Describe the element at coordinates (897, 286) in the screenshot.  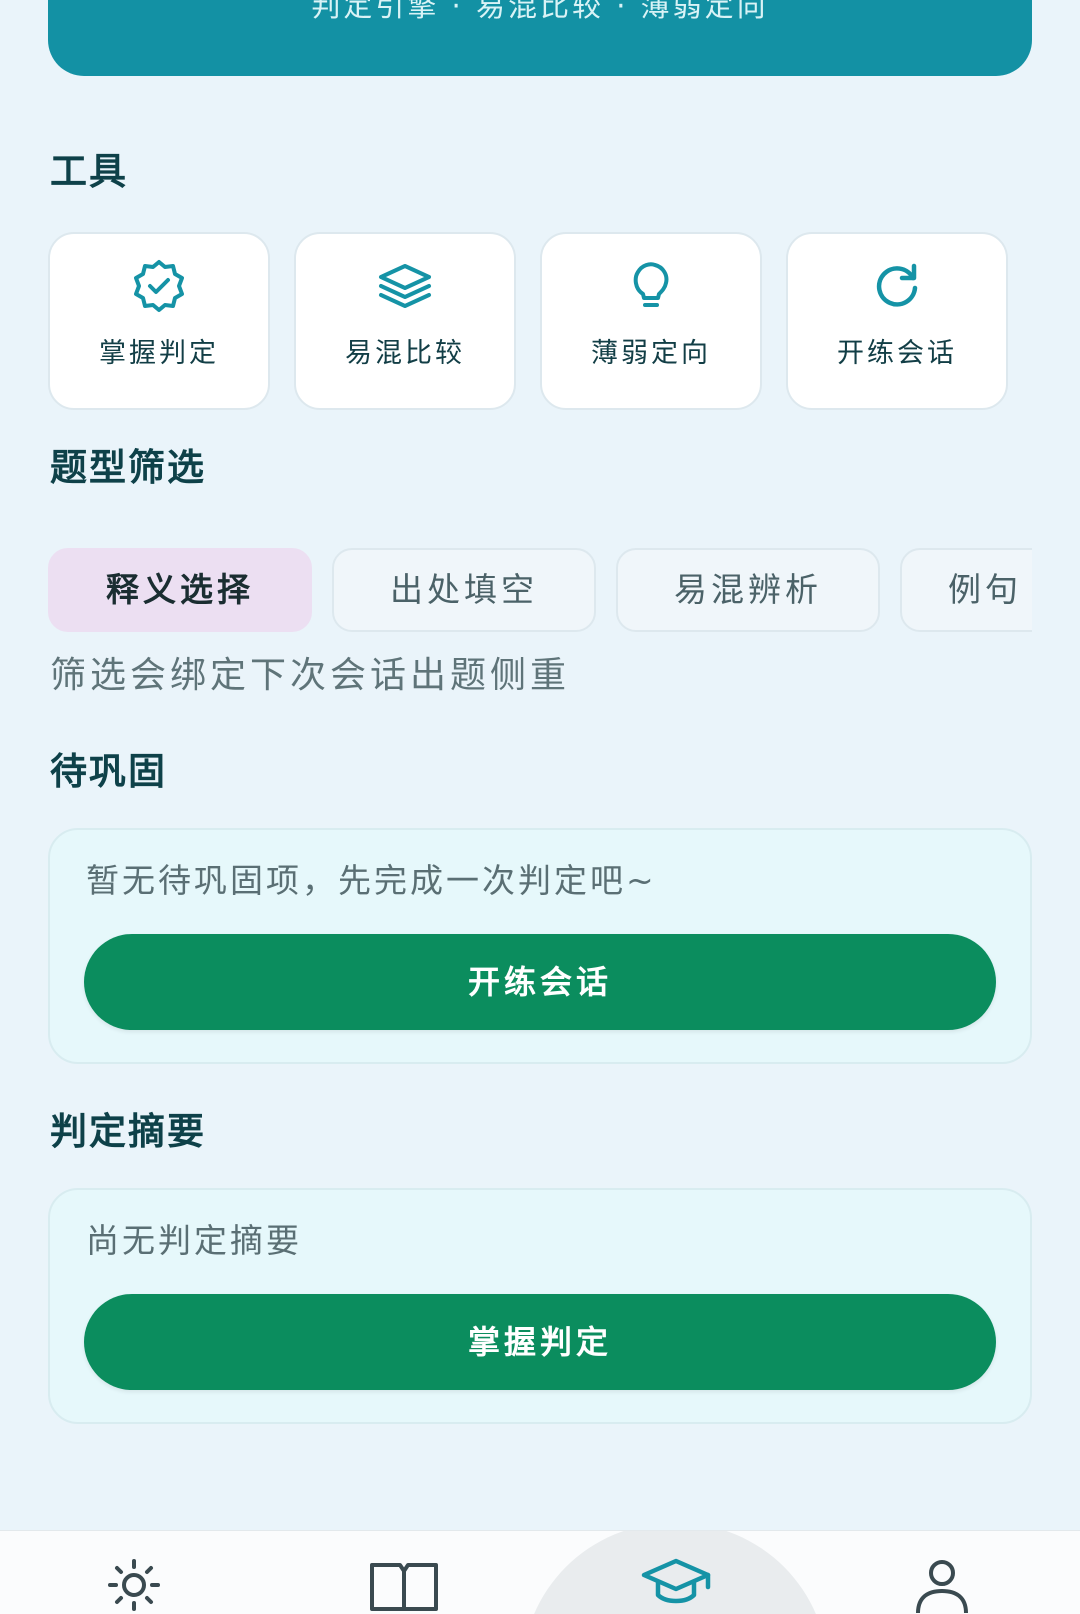
I see `refresh-icon` at that location.